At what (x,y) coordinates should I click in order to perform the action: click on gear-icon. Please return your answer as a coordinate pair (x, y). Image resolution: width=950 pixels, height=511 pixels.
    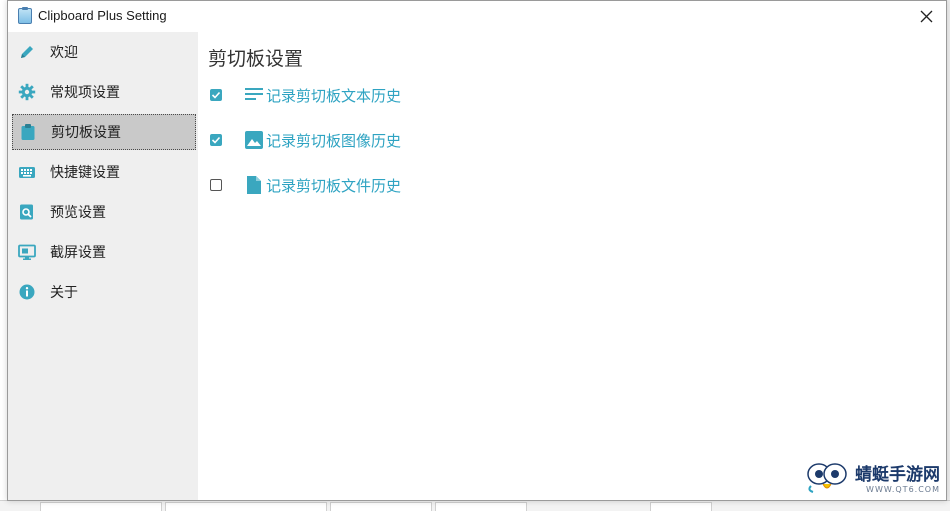
    Looking at the image, I should click on (27, 92).